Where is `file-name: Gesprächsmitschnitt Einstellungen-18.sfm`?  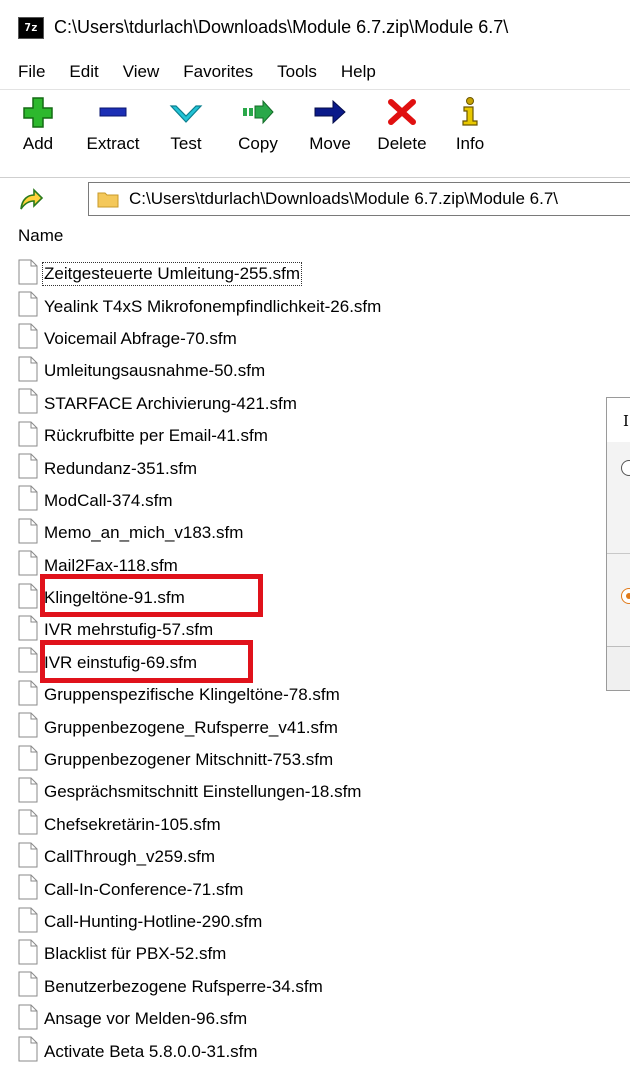
file-name: Gesprächsmitschnitt Einstellungen-18.sfm is located at coordinates (203, 792).